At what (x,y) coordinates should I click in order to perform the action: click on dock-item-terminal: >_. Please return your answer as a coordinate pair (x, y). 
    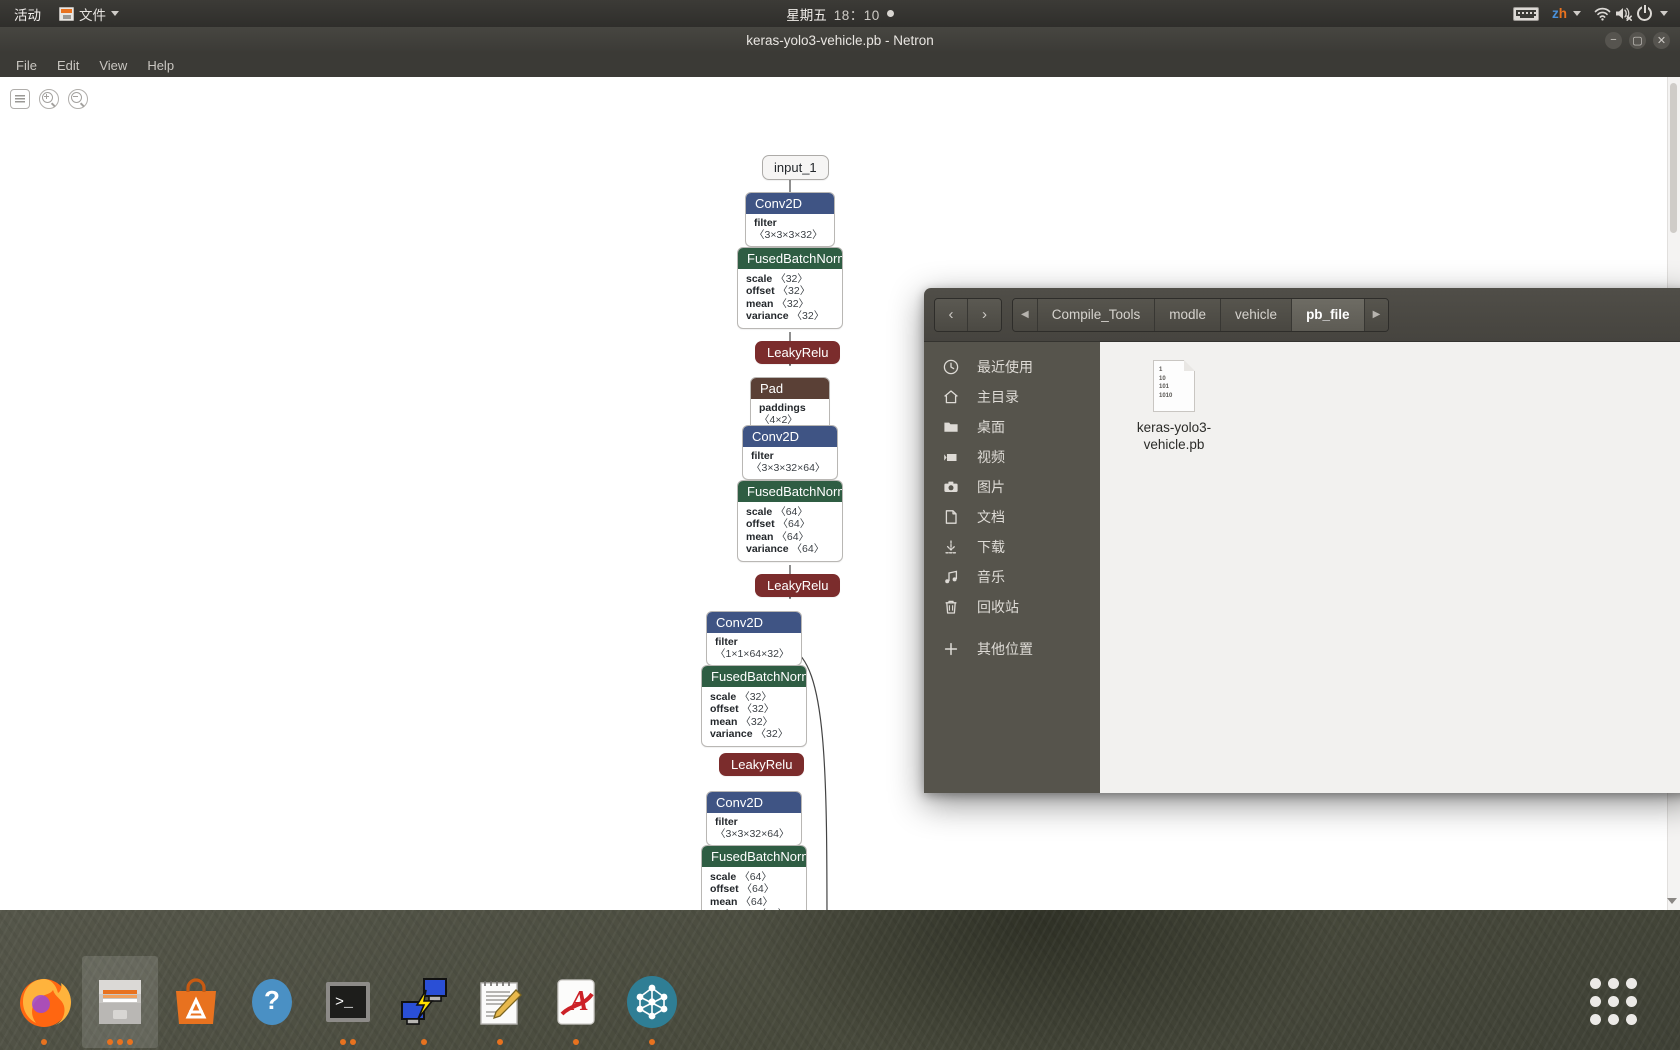
    Looking at the image, I should click on (348, 1002).